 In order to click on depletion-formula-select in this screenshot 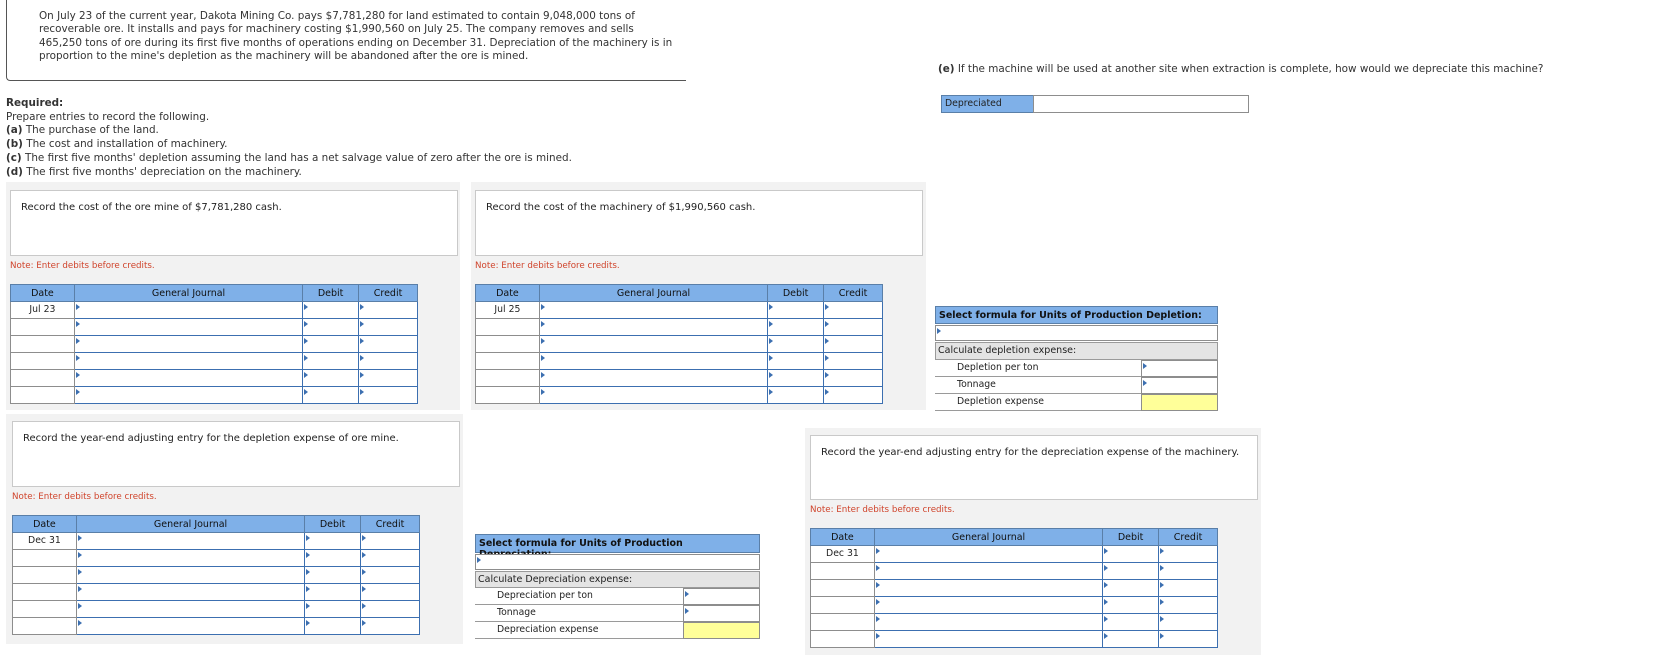, I will do `click(1076, 333)`.